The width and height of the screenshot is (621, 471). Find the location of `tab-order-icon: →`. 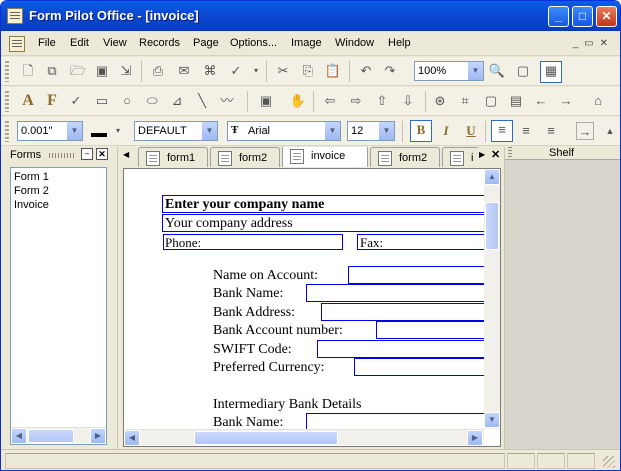

tab-order-icon: → is located at coordinates (585, 131).